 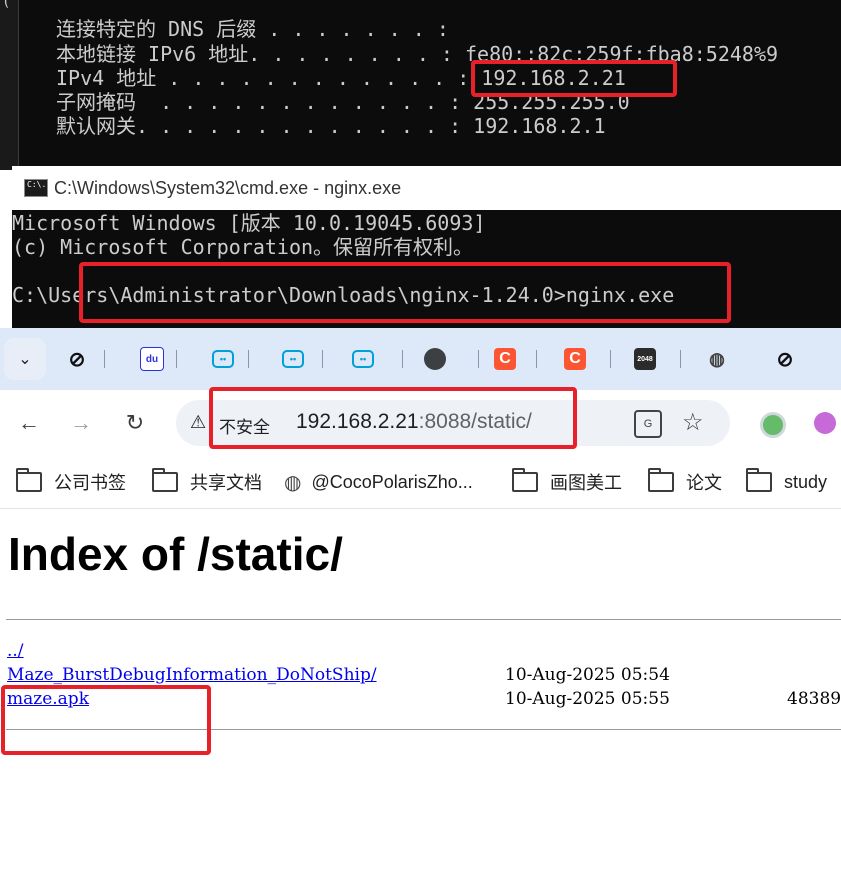 What do you see at coordinates (90, 483) in the screenshot?
I see `bookmark-label: 公司书签` at bounding box center [90, 483].